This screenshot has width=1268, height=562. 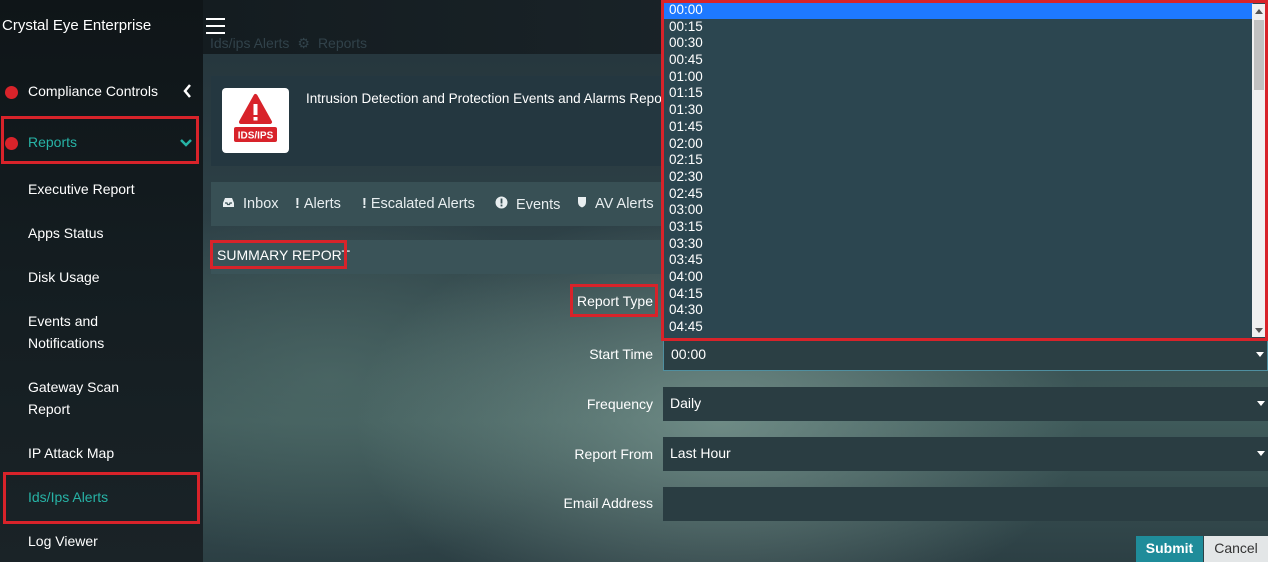 I want to click on start-time-select: 00:00, so click(x=965, y=354).